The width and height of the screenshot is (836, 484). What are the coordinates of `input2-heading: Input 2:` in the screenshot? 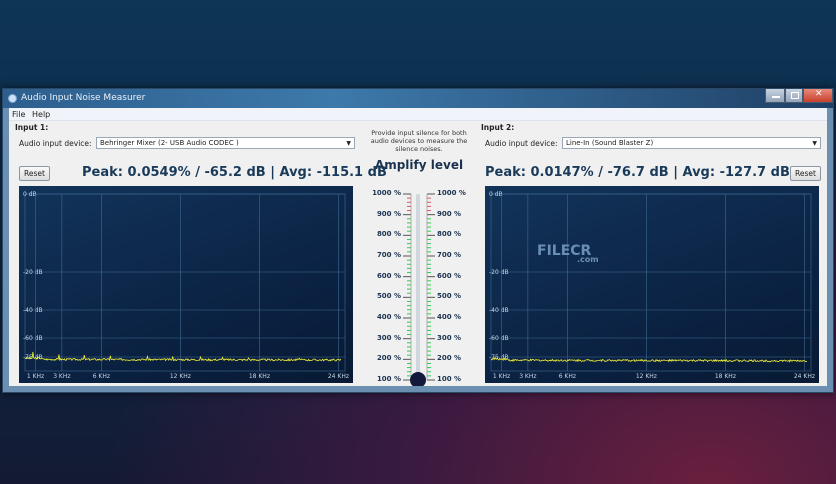 It's located at (498, 127).